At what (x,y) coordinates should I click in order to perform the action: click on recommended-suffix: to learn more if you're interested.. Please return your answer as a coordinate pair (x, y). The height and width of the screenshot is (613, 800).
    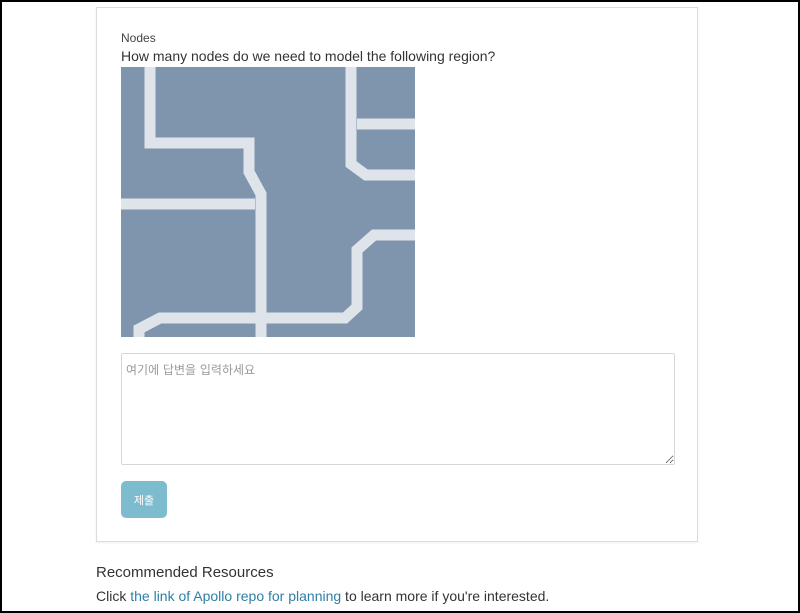
    Looking at the image, I should click on (445, 596).